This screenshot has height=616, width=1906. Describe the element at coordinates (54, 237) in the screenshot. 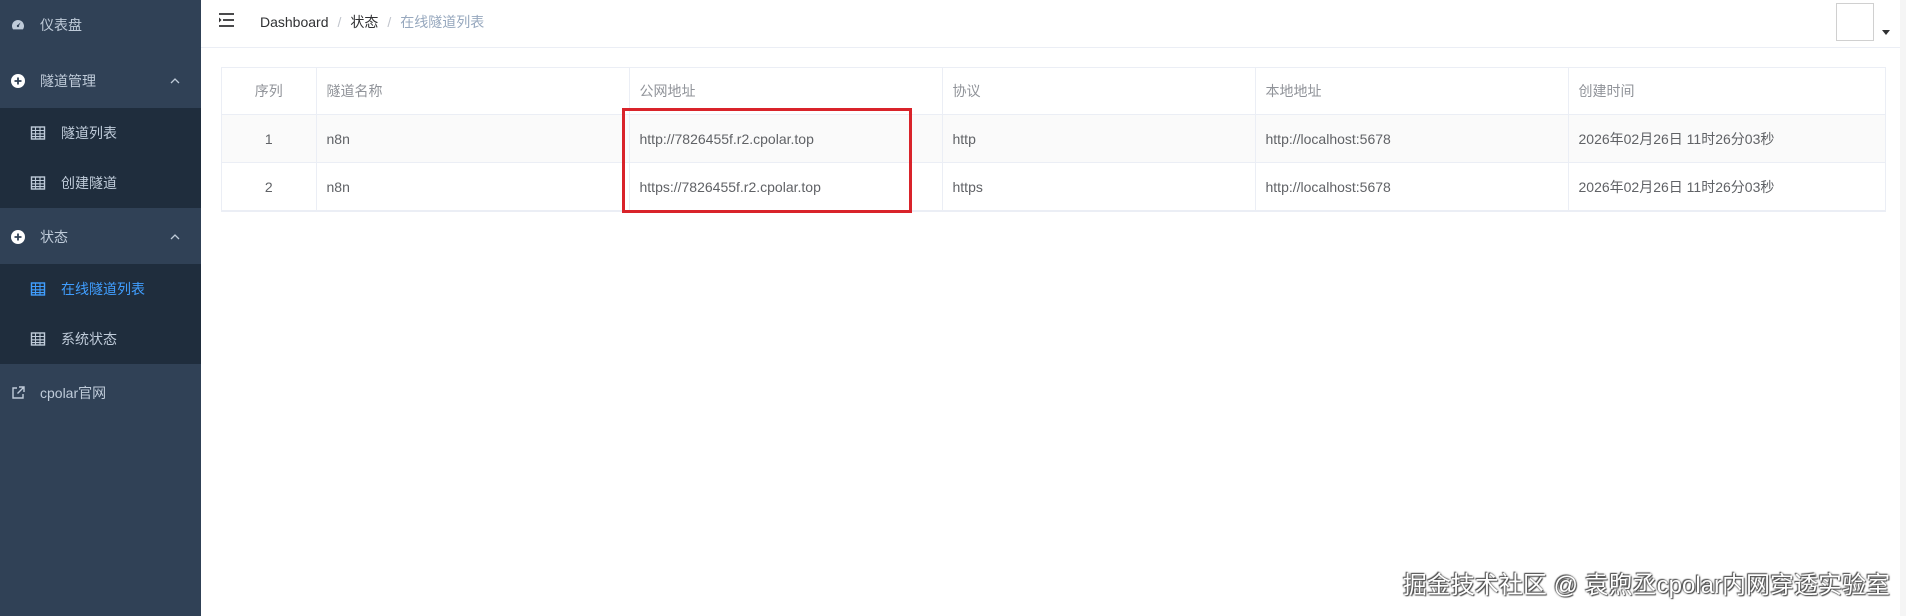

I see `sidebar-item-label: 状态` at that location.